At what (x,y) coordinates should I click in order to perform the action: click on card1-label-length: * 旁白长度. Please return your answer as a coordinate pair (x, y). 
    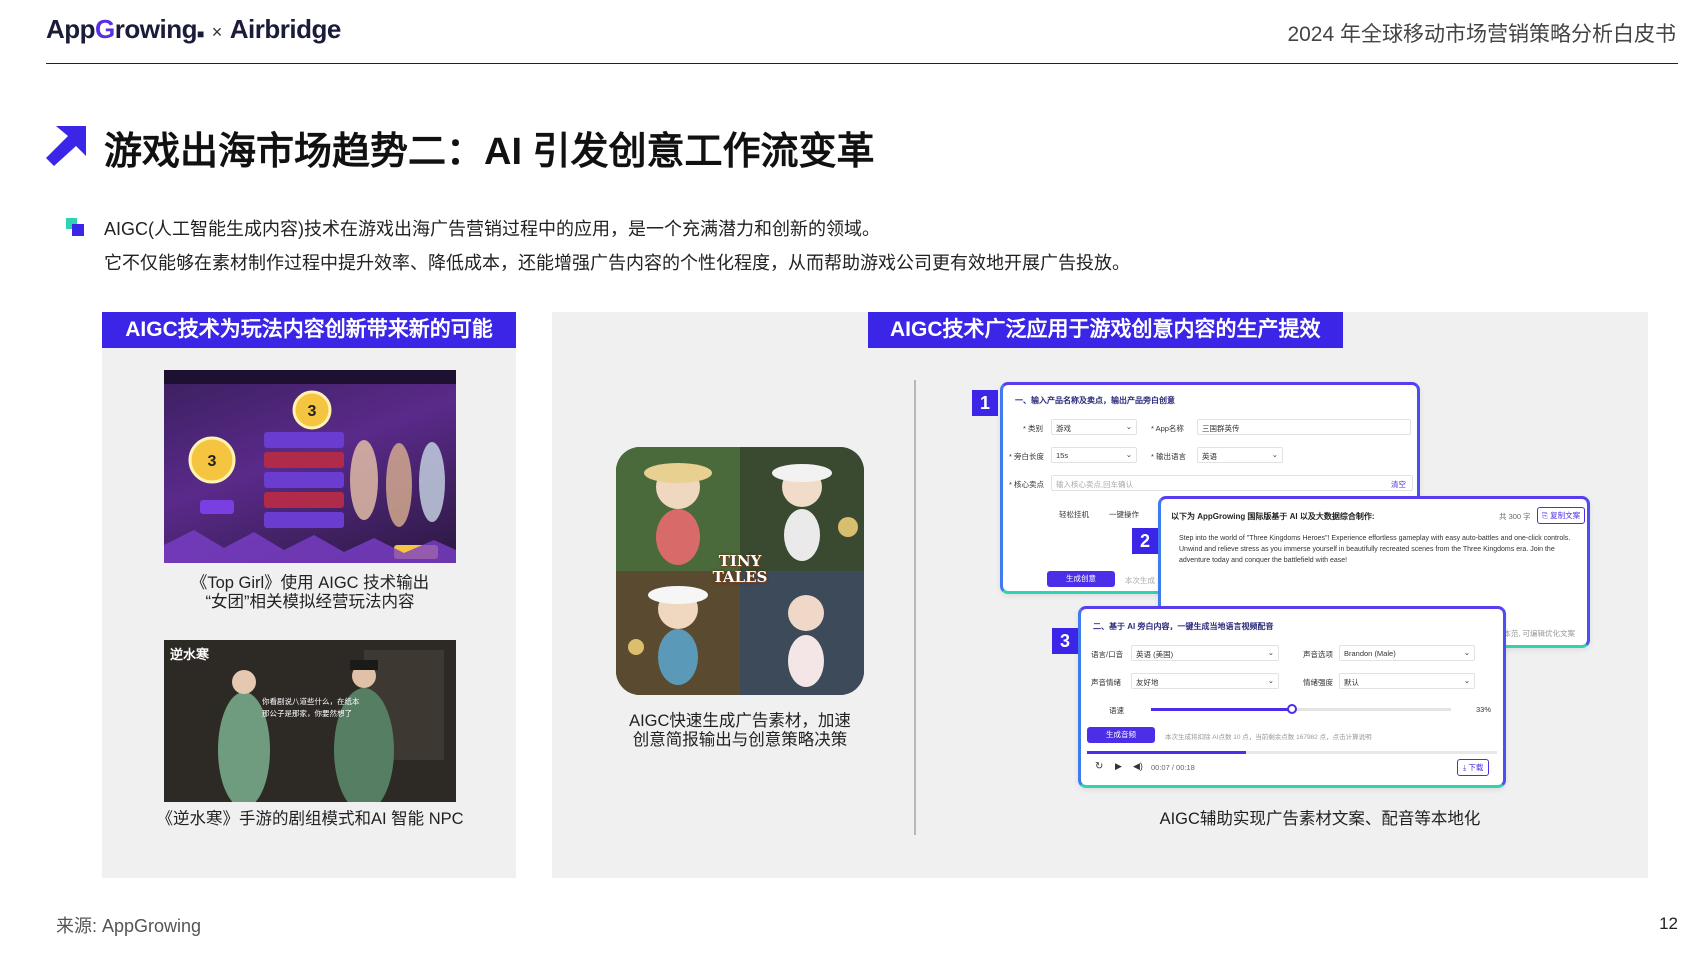
    Looking at the image, I should click on (1027, 456).